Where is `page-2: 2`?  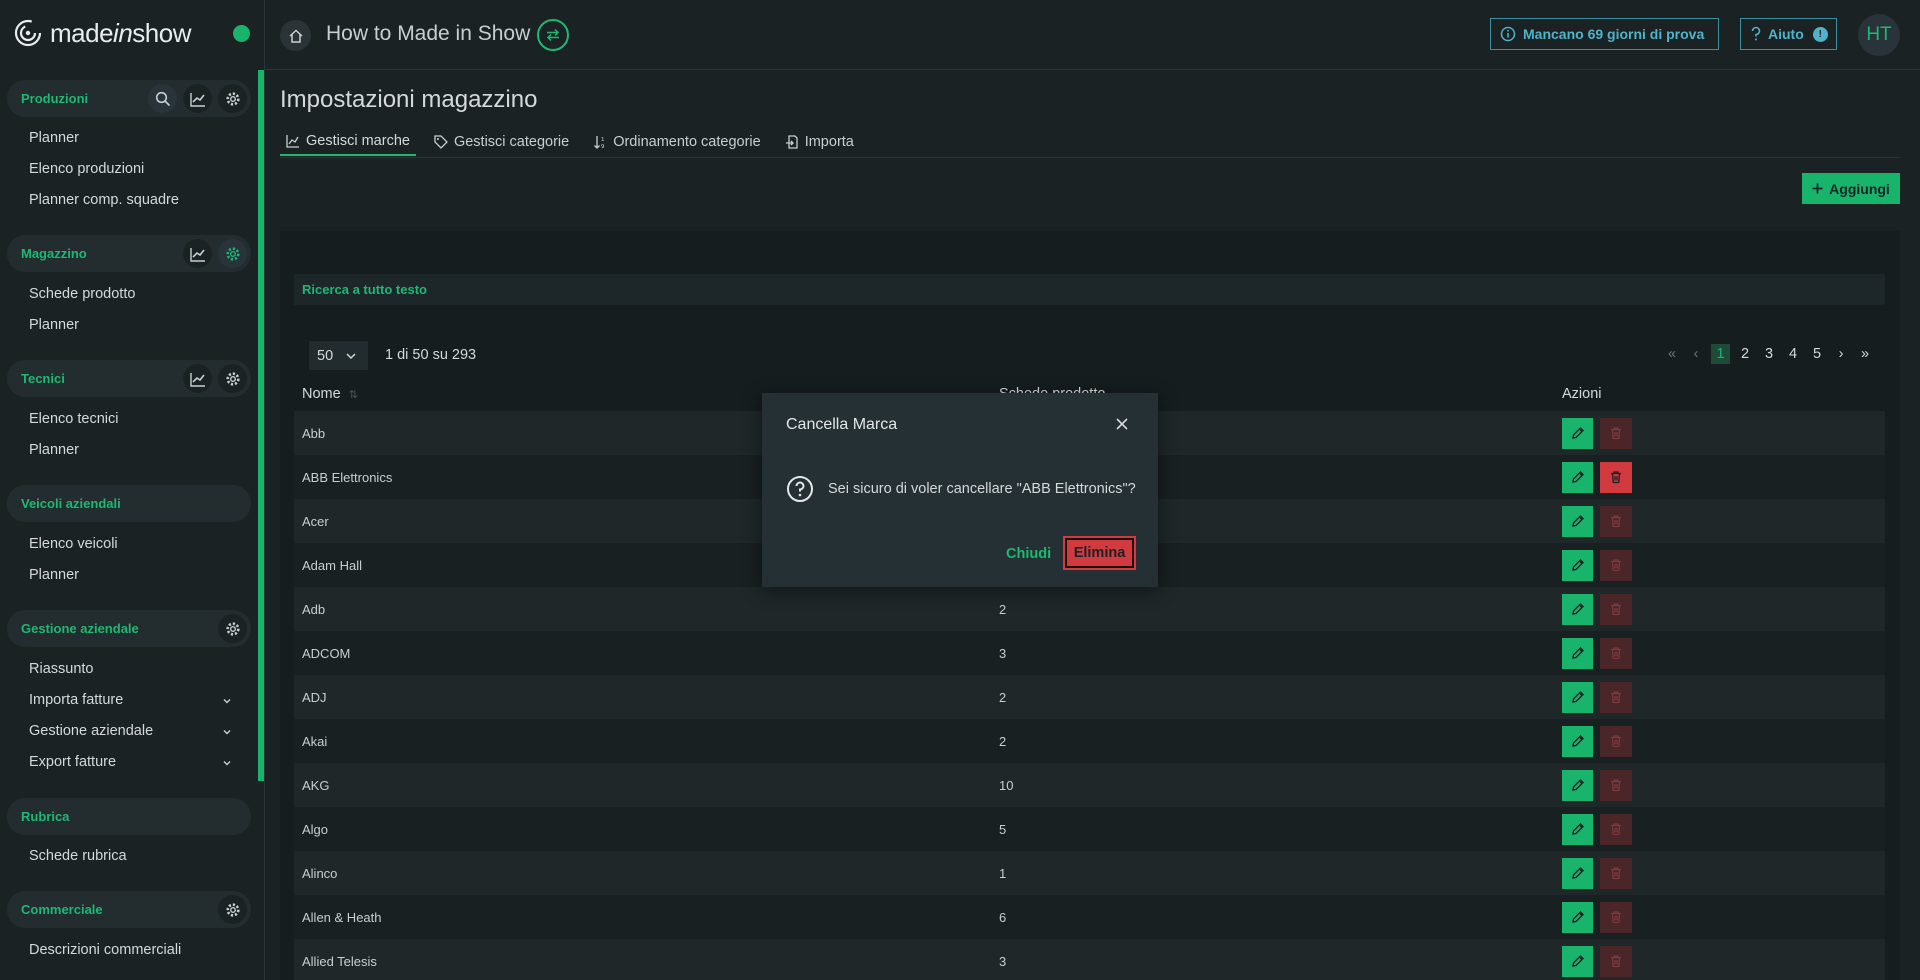 page-2: 2 is located at coordinates (1745, 354).